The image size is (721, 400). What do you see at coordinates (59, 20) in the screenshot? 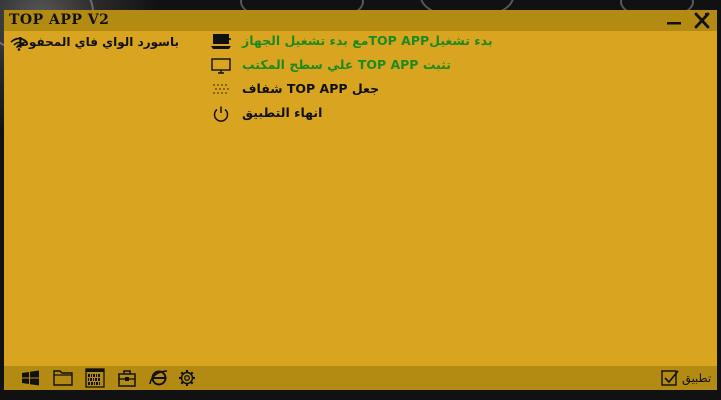
I see `window-title: TOP APP V2` at bounding box center [59, 20].